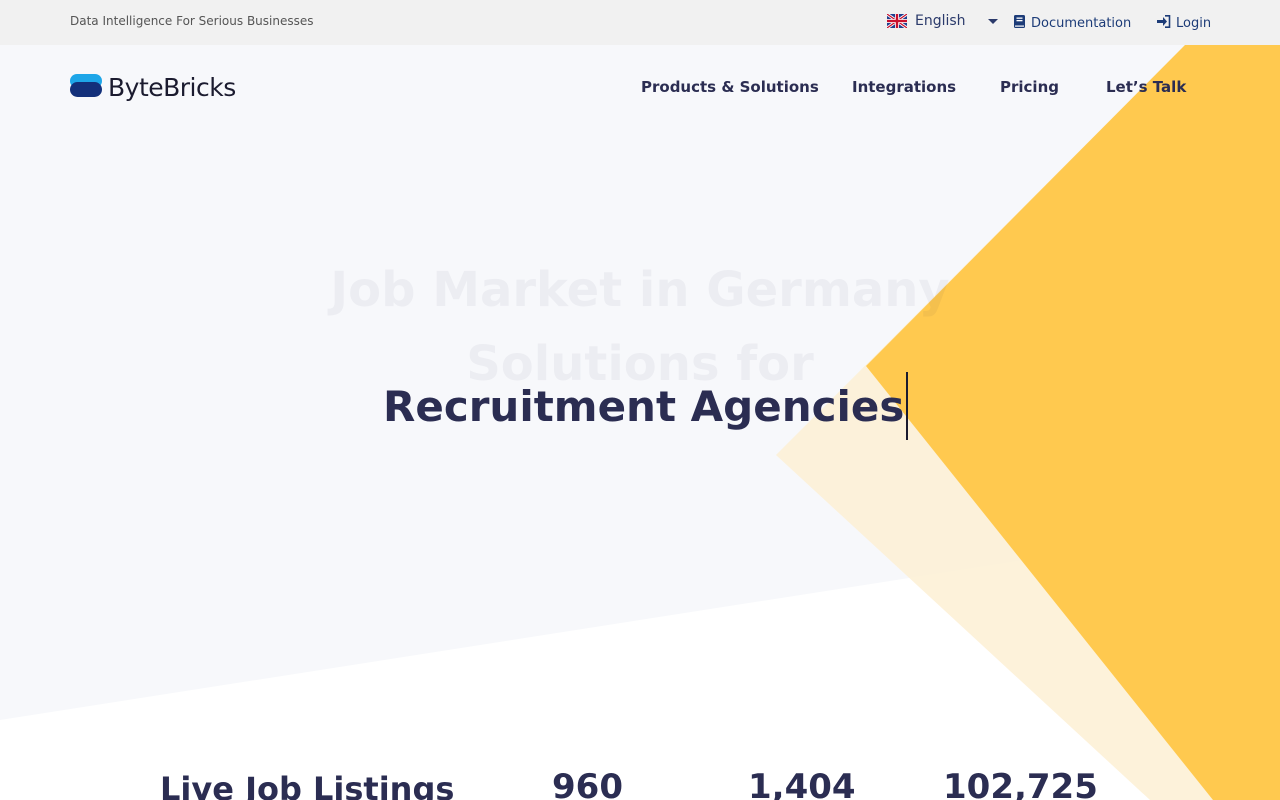 Image resolution: width=1280 pixels, height=800 pixels. What do you see at coordinates (730, 87) in the screenshot?
I see `nav-products-solutions: Products & Solutions` at bounding box center [730, 87].